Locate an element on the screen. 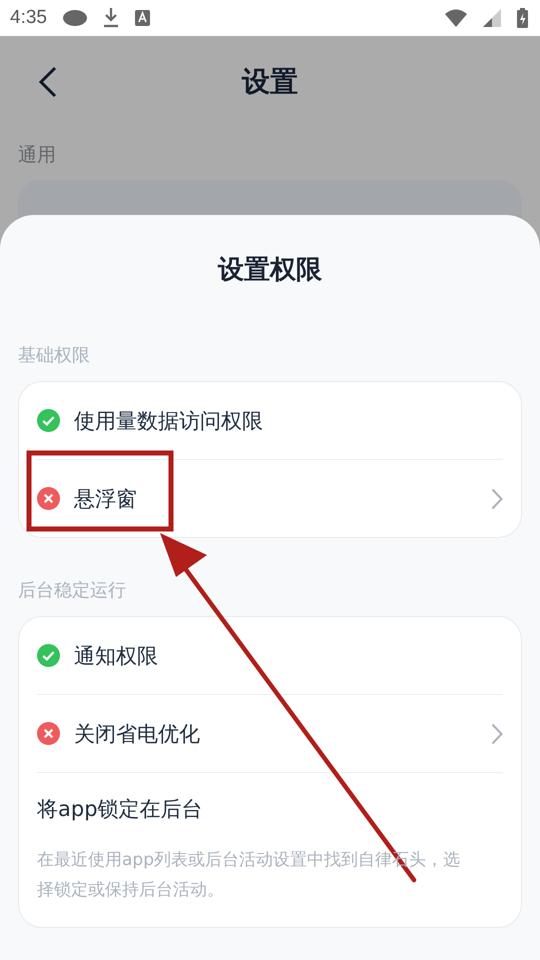 This screenshot has height=960, width=540. signal-icon is located at coordinates (492, 18).